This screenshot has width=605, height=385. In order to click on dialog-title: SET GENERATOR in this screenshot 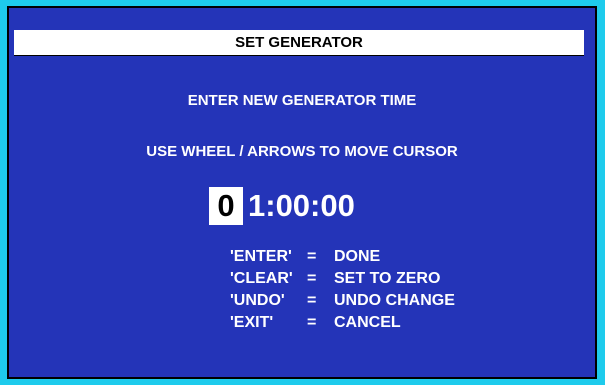, I will do `click(299, 43)`.